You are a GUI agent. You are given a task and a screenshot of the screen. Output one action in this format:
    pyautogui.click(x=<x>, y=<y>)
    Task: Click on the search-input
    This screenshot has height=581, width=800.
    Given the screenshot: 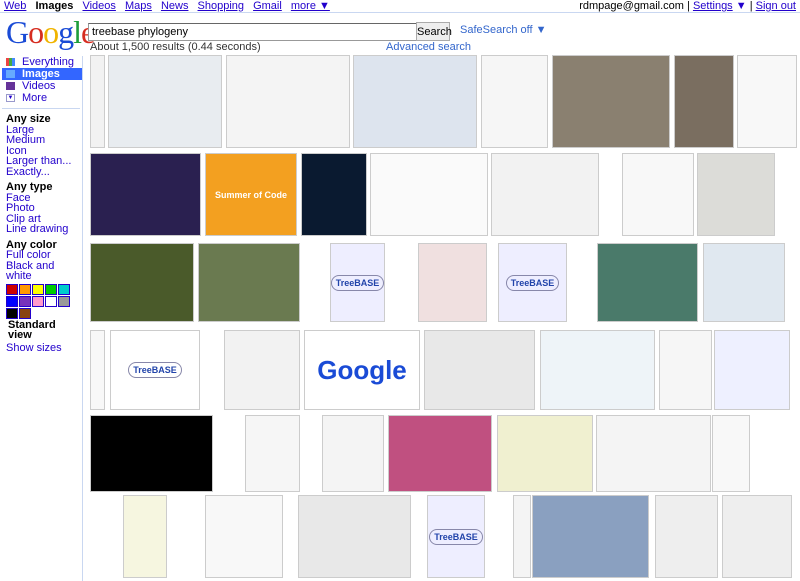 What is the action you would take?
    pyautogui.click(x=256, y=32)
    